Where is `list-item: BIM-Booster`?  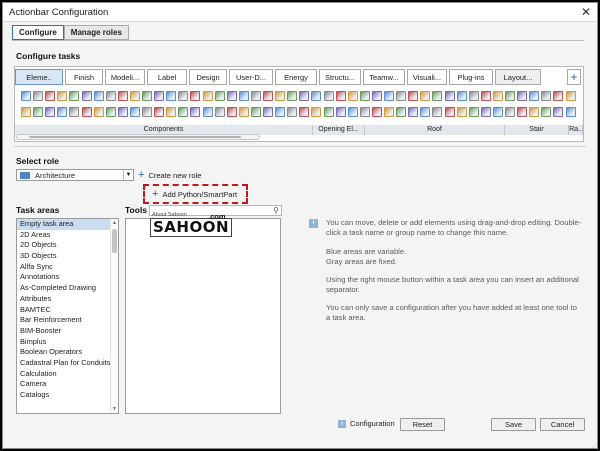 list-item: BIM-Booster is located at coordinates (67, 331).